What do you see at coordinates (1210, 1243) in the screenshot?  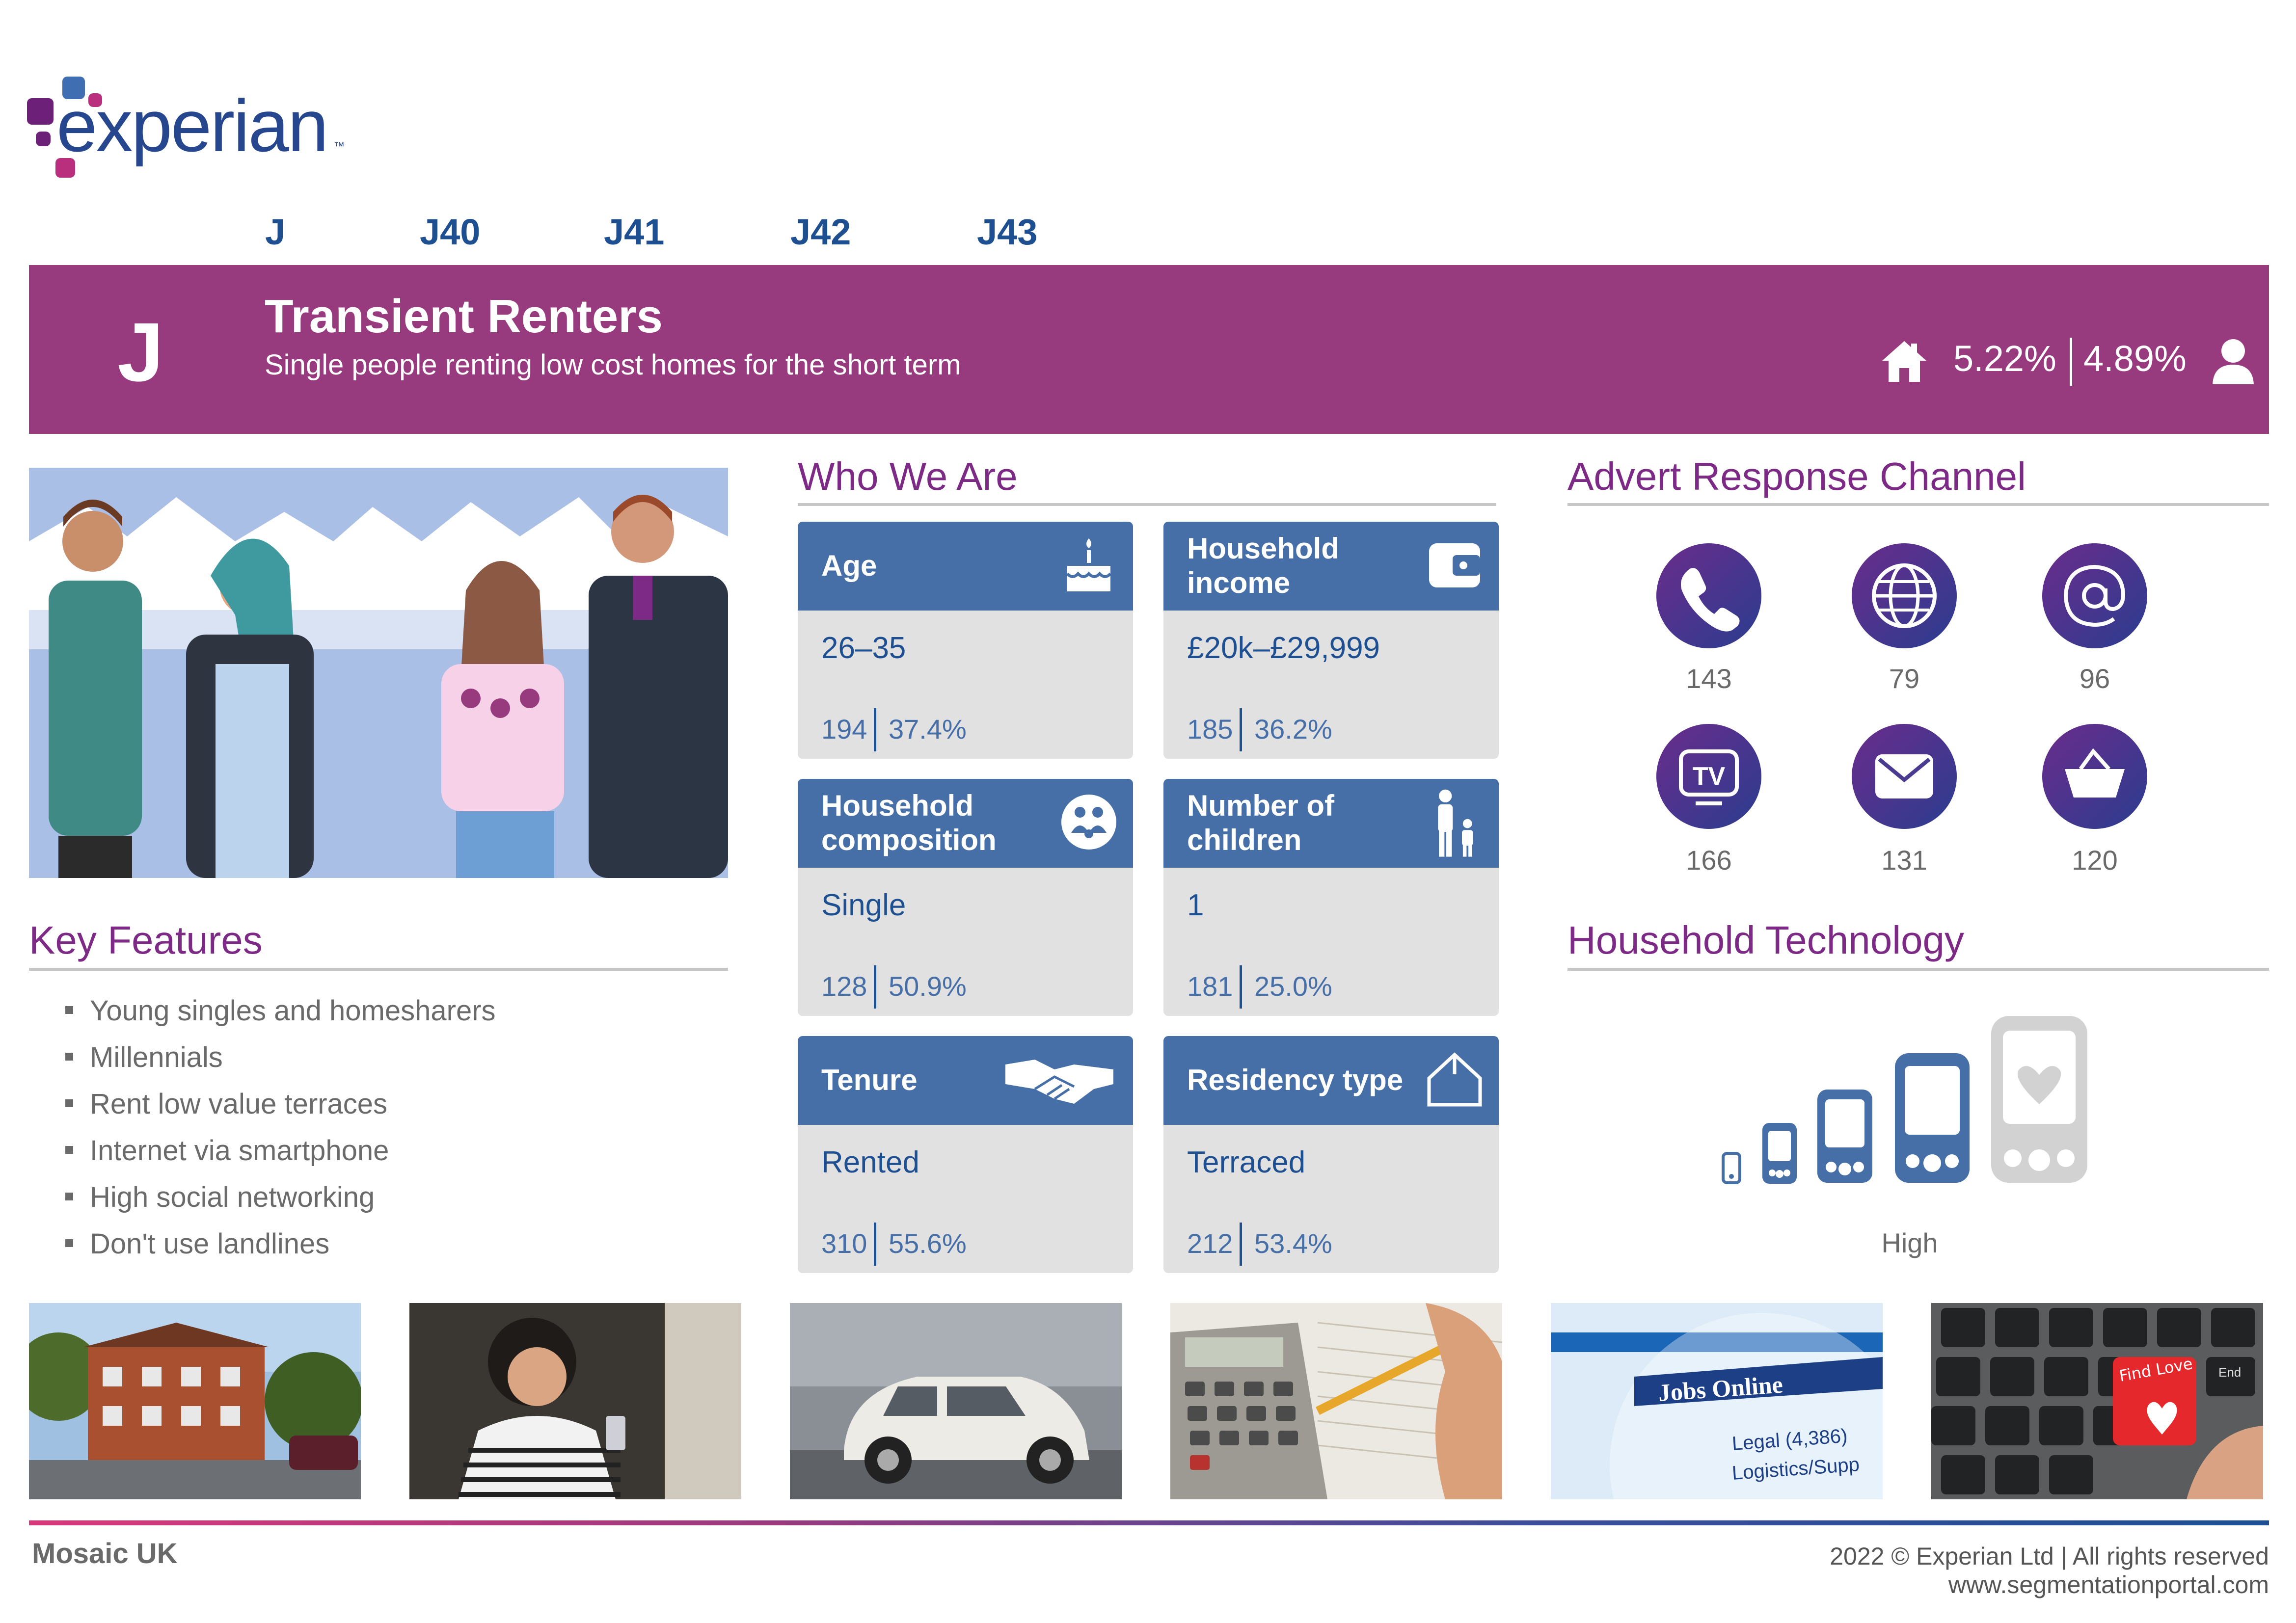 I see `card-index: 212` at bounding box center [1210, 1243].